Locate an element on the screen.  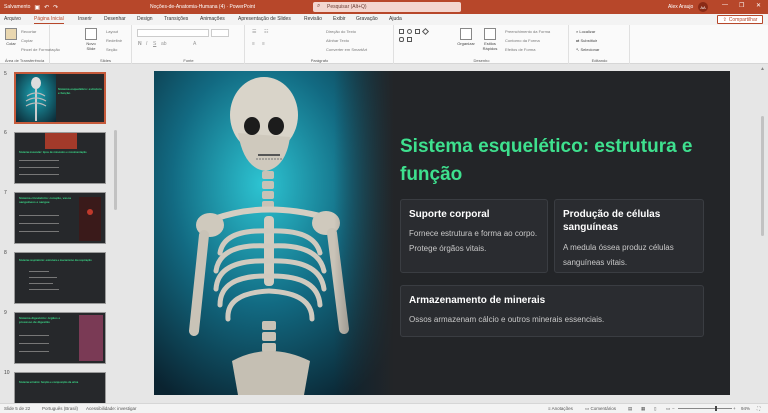
find-button: ⌕ Localizar is located at coordinates (585, 31).